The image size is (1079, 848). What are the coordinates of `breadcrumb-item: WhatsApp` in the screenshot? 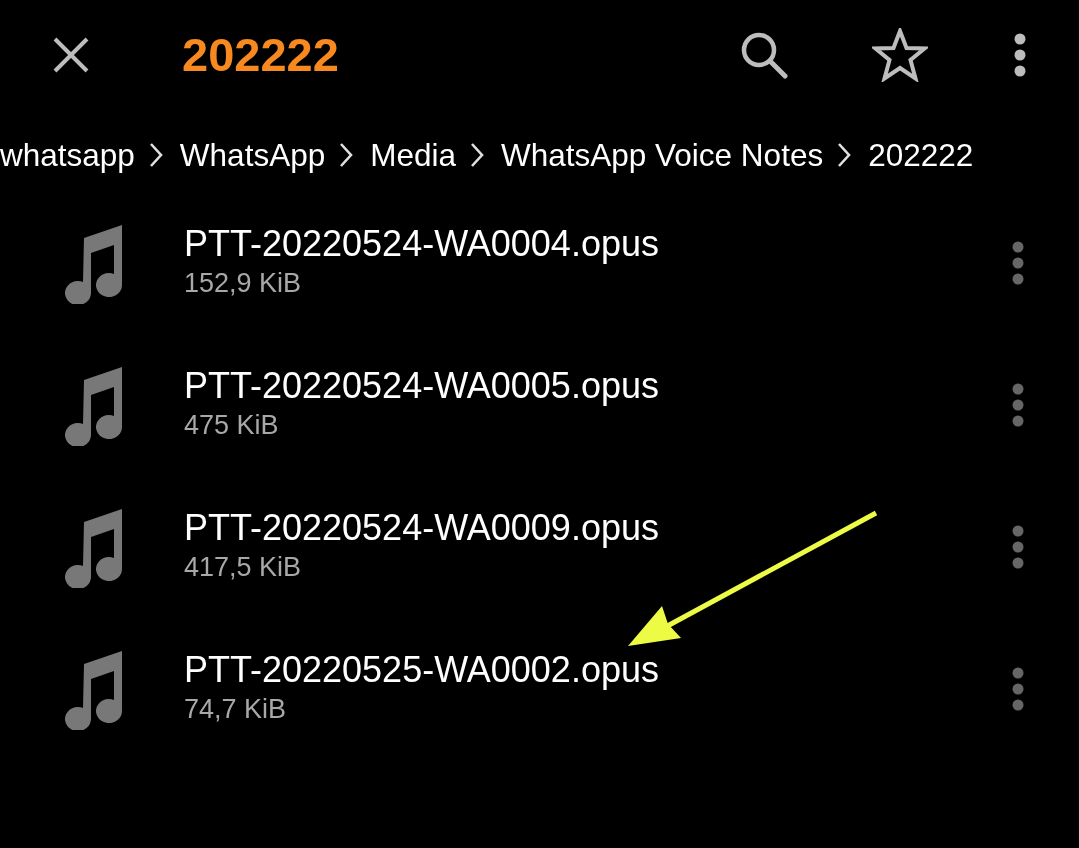 It's located at (252, 155).